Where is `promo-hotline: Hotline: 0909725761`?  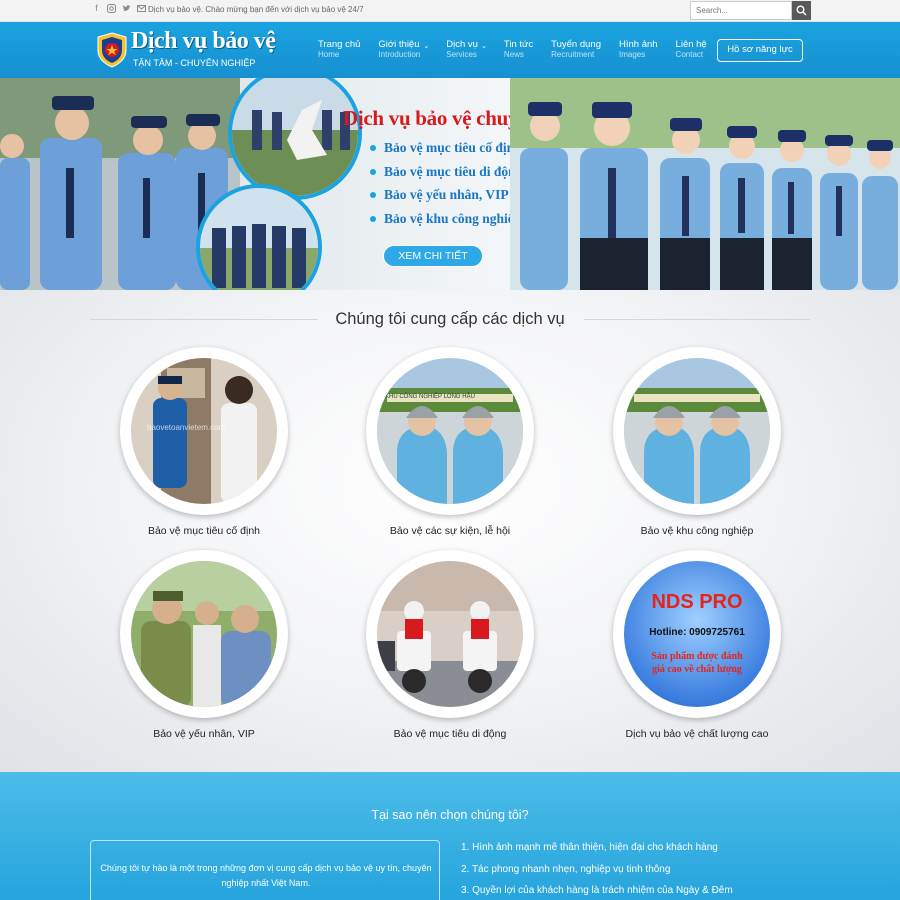 promo-hotline: Hotline: 0909725761 is located at coordinates (697, 632).